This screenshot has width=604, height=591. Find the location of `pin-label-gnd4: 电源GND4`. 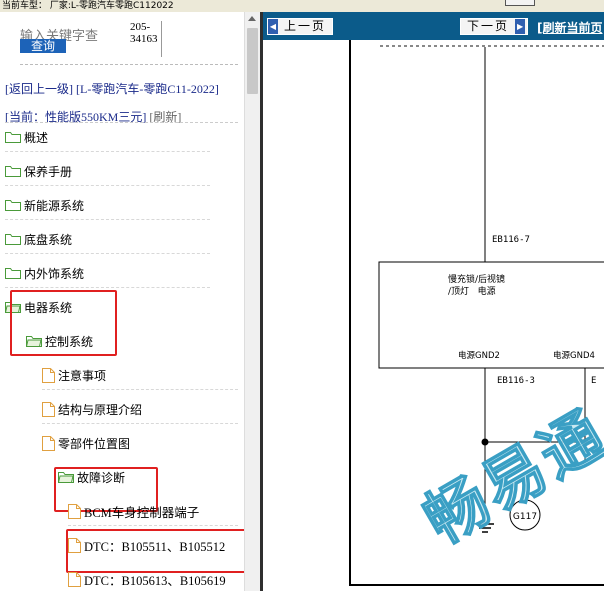

pin-label-gnd4: 电源GND4 is located at coordinates (574, 355).